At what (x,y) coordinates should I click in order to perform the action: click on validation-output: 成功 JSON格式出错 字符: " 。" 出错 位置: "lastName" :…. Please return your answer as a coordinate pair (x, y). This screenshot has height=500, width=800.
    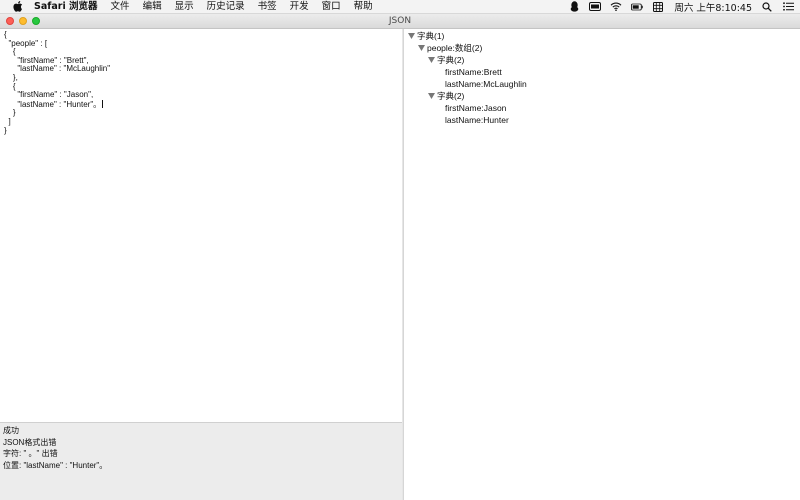
    Looking at the image, I should click on (201, 461).